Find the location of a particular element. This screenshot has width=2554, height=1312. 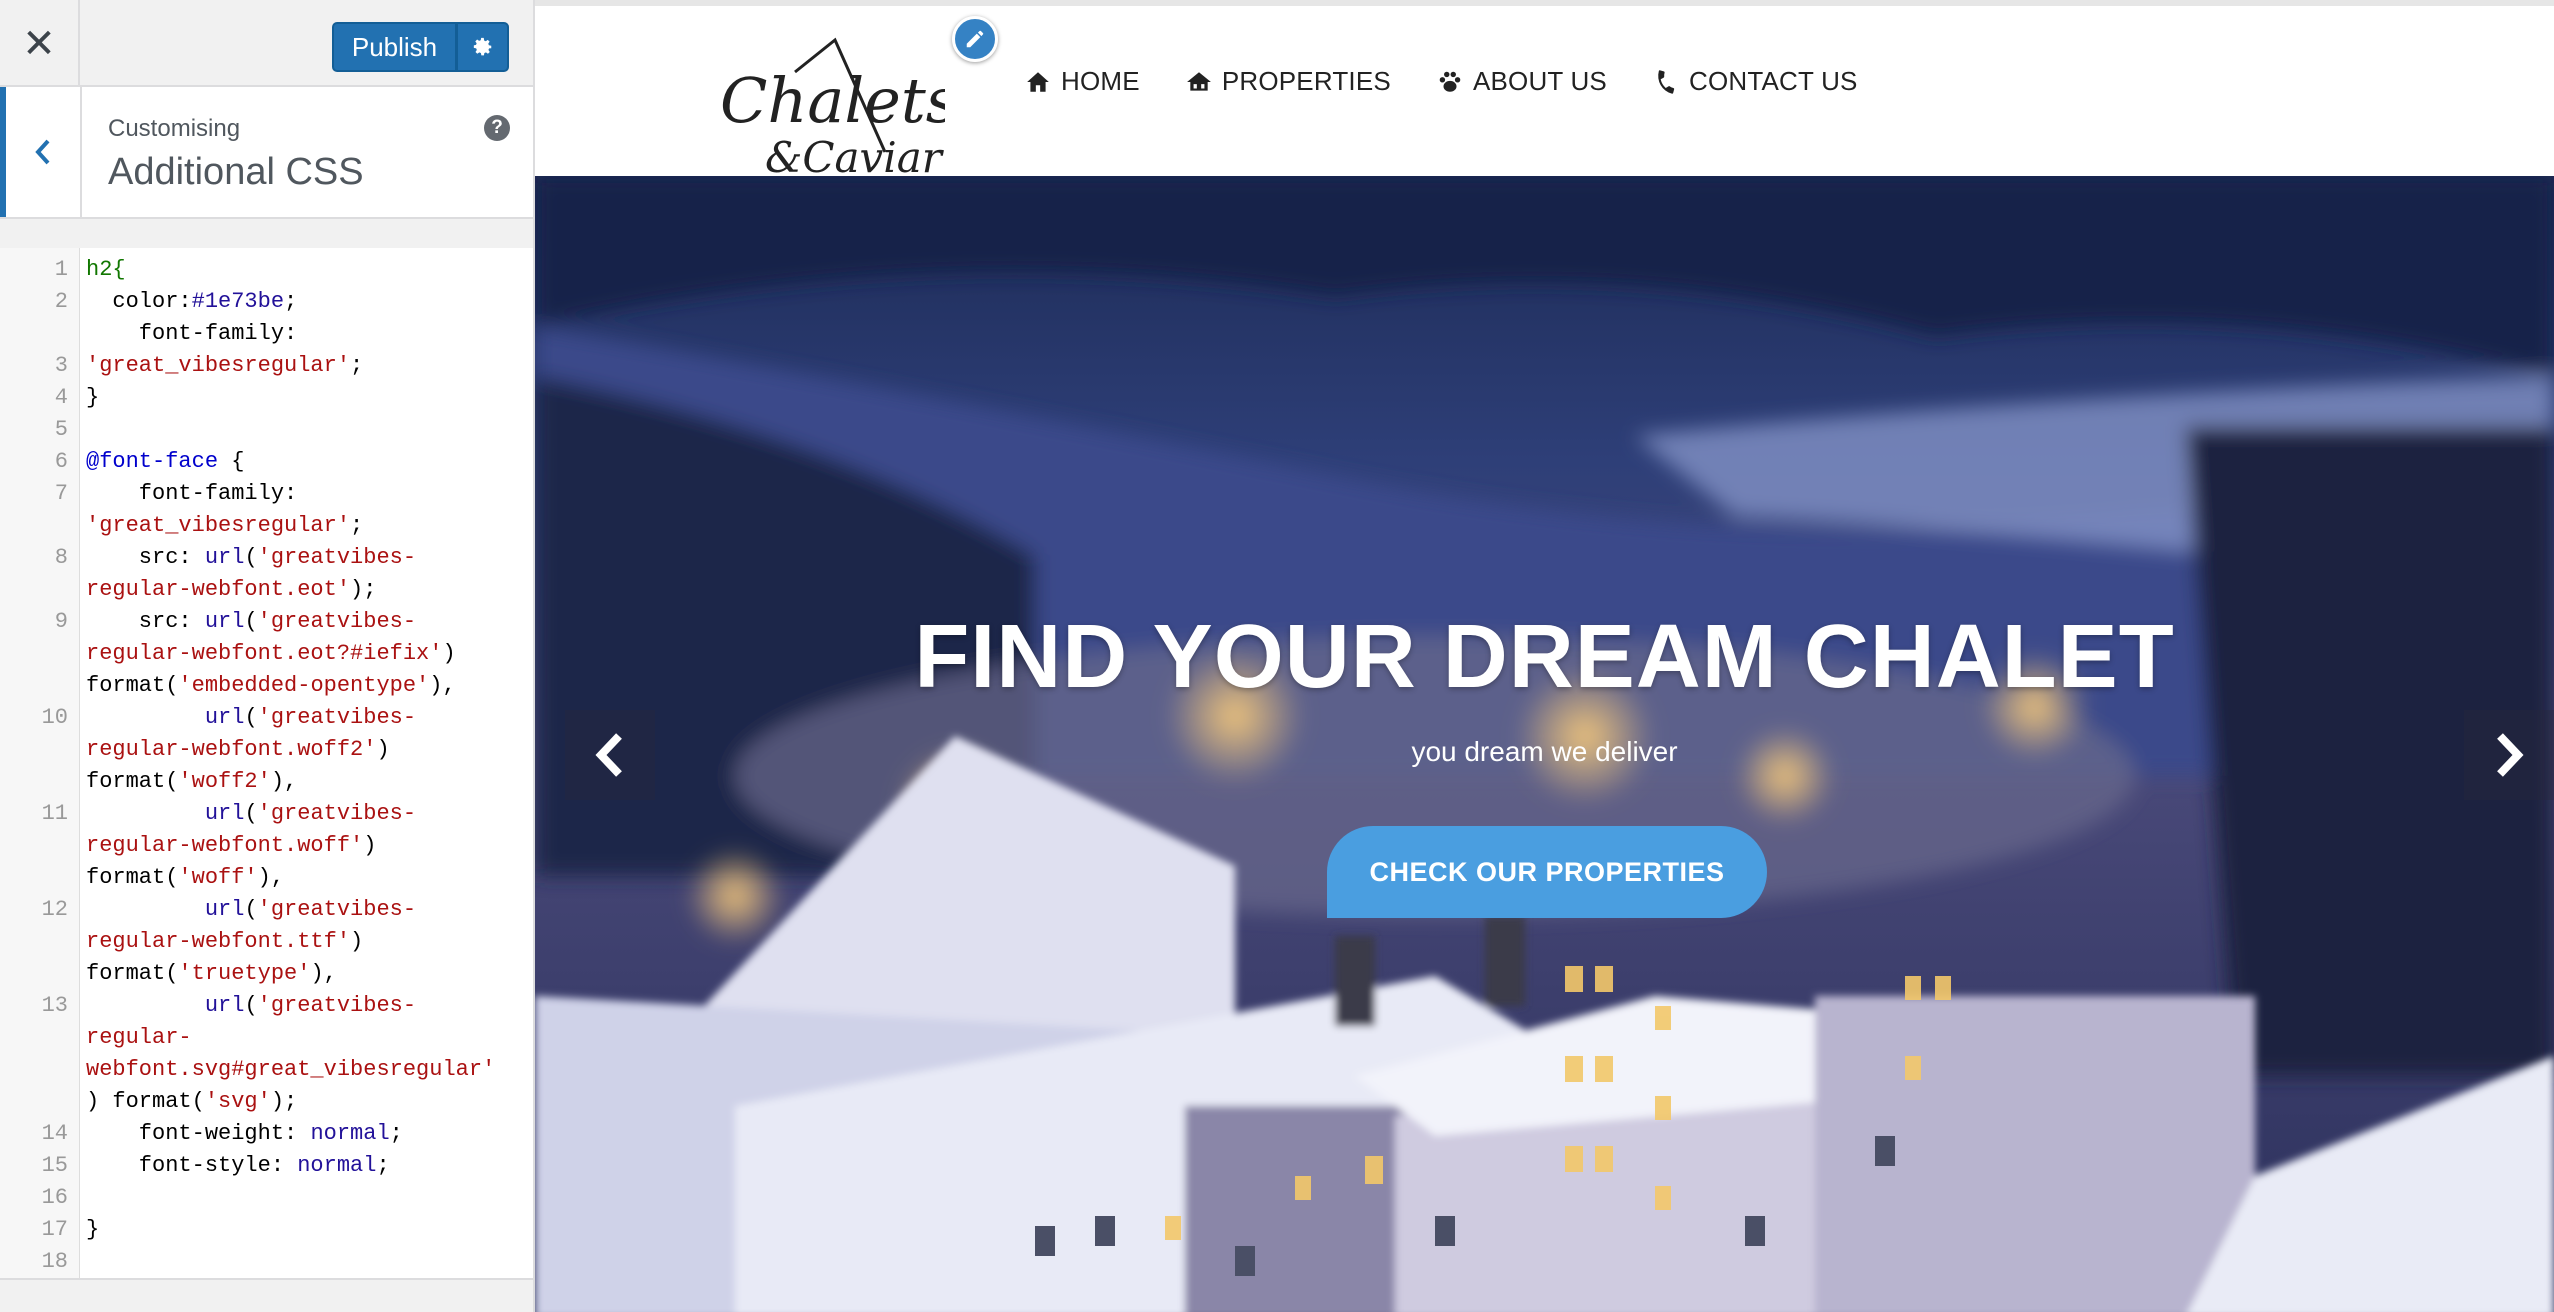

publish-settings-button is located at coordinates (483, 47).